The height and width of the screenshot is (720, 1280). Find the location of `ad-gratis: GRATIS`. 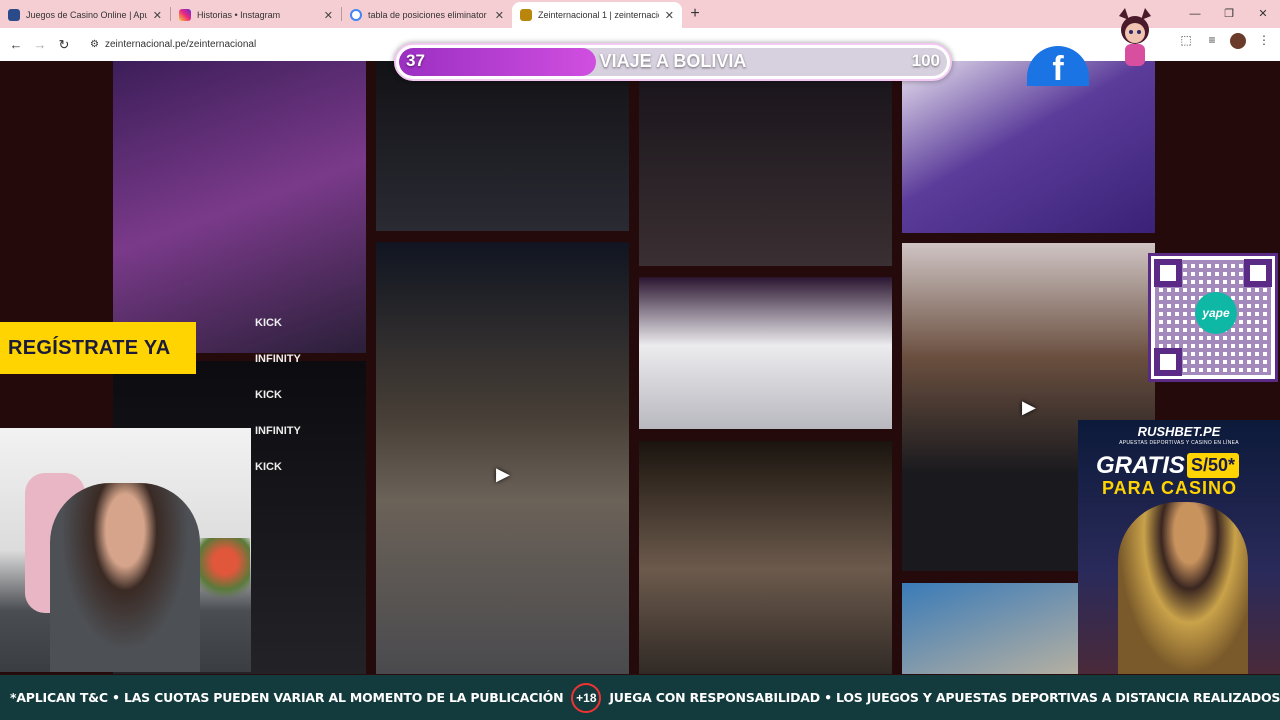

ad-gratis: GRATIS is located at coordinates (1140, 465).